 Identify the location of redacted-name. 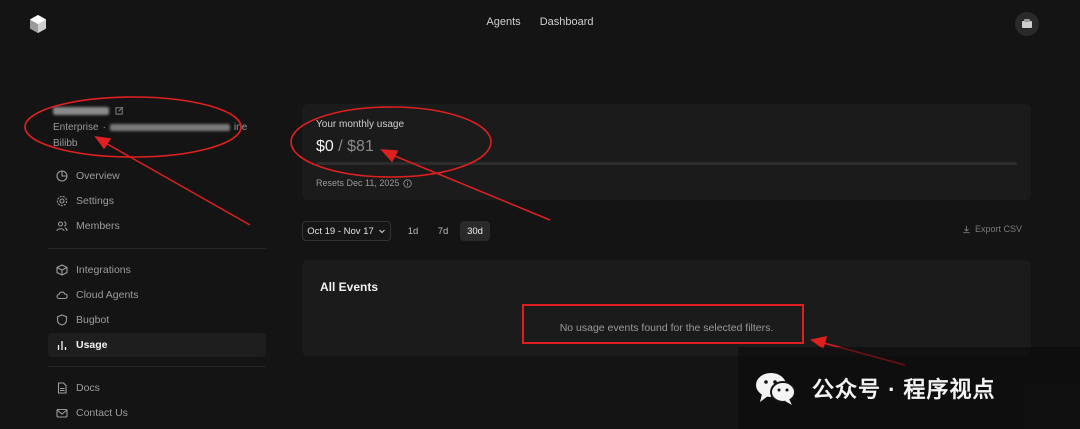
(81, 110).